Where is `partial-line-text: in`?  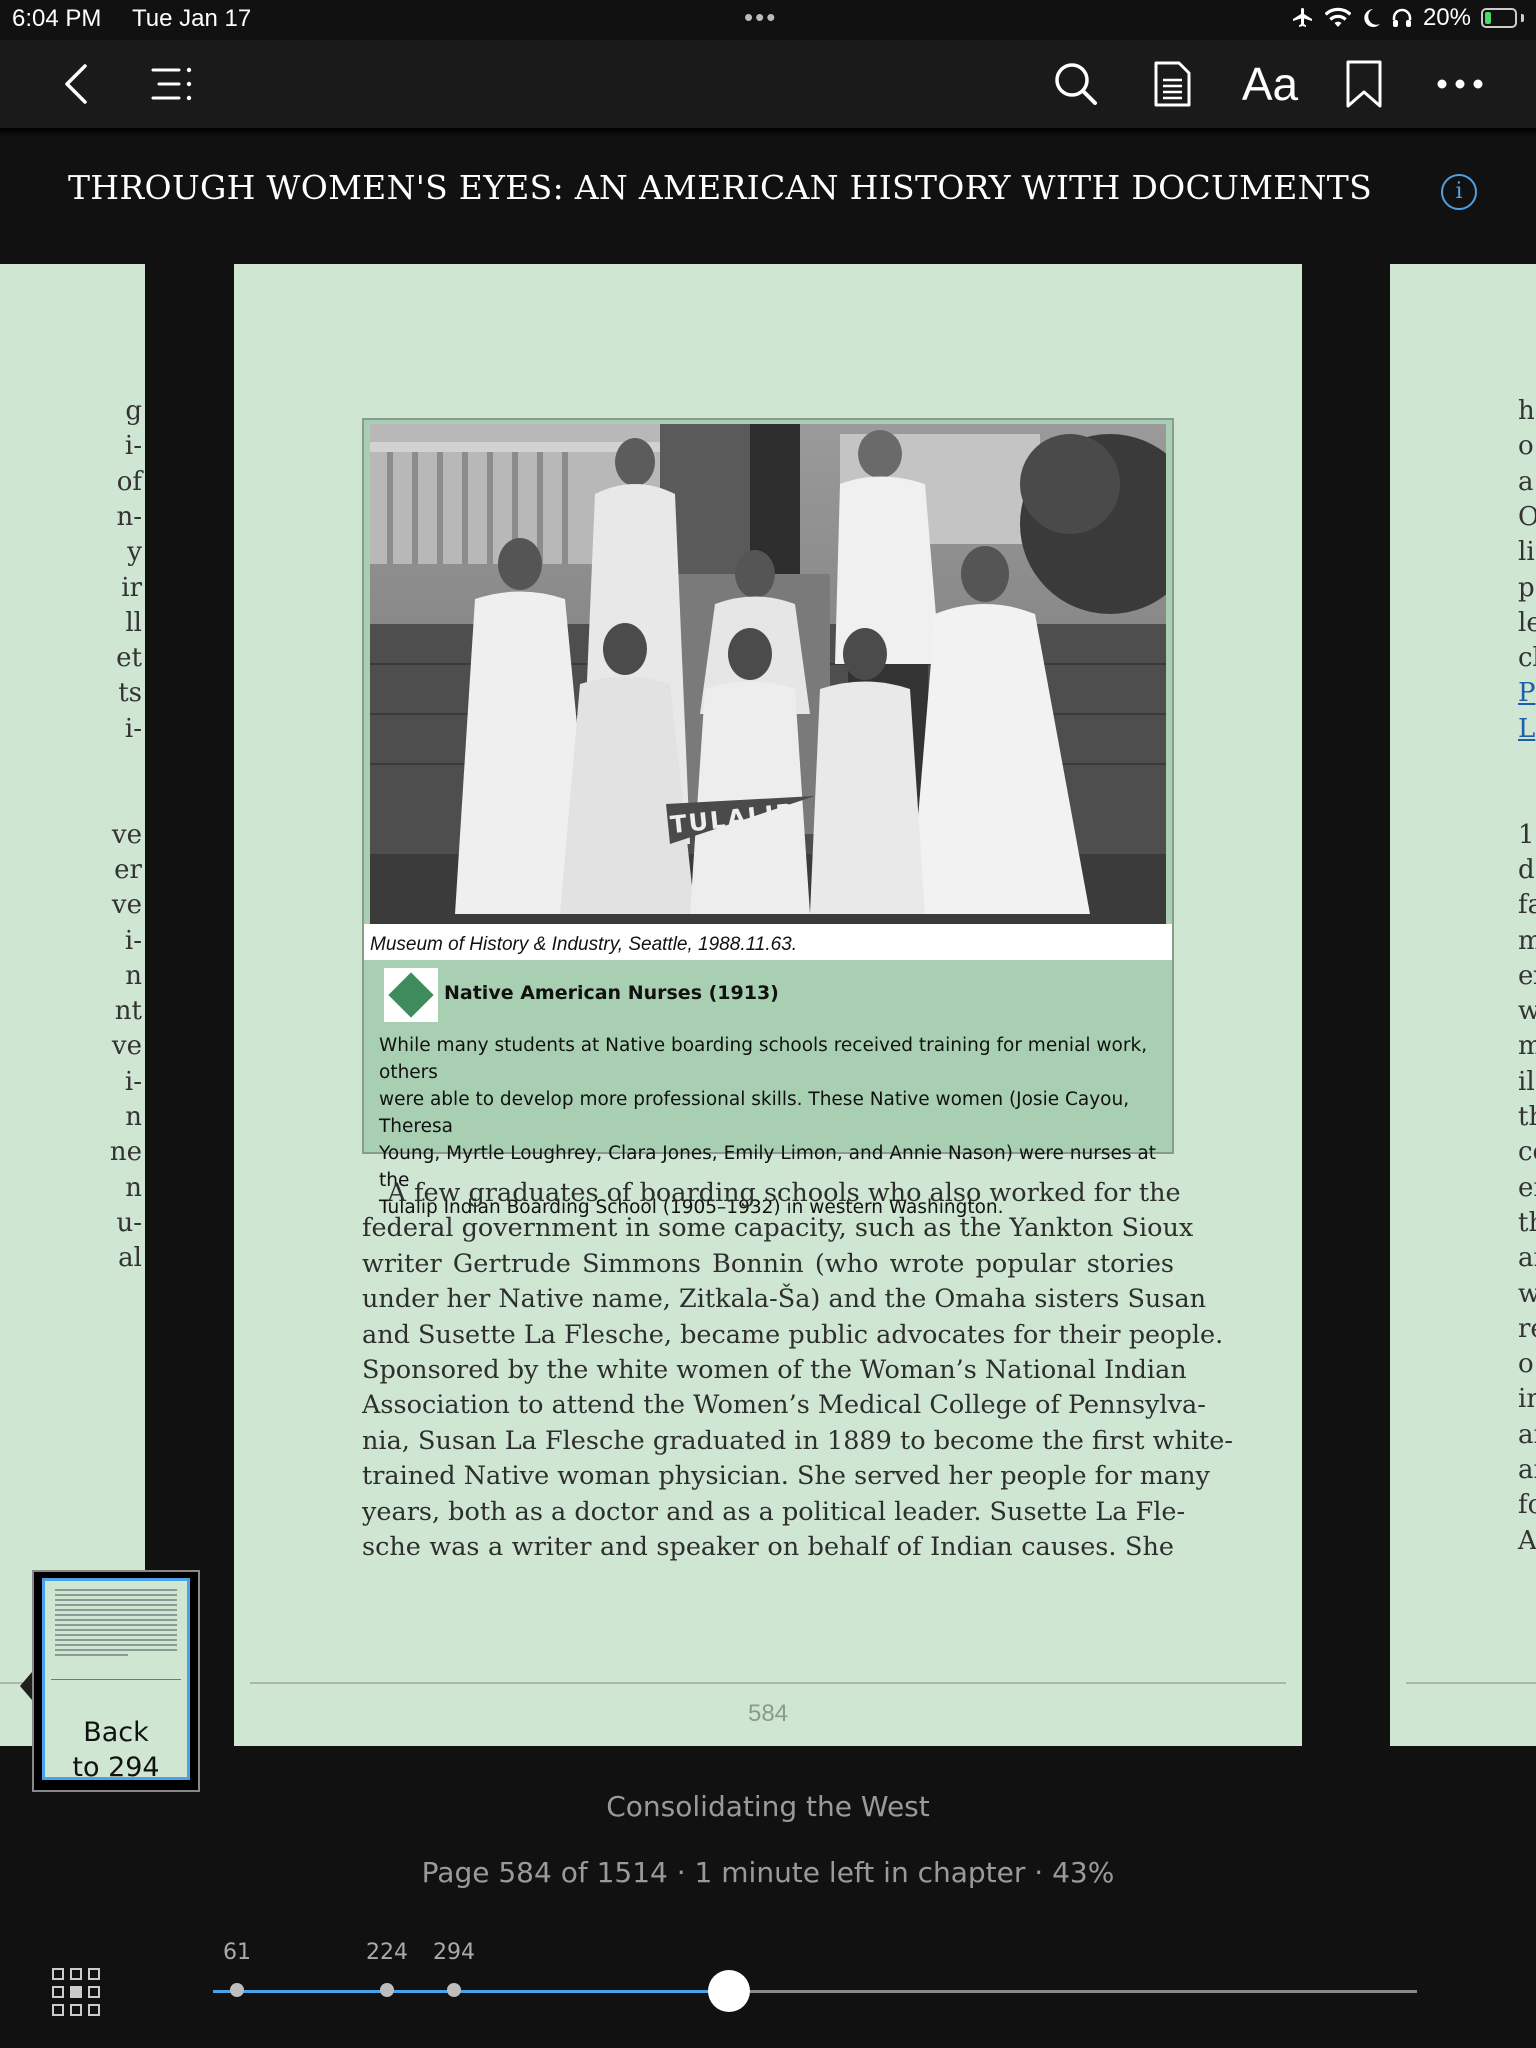
partial-line-text: in is located at coordinates (1527, 1399).